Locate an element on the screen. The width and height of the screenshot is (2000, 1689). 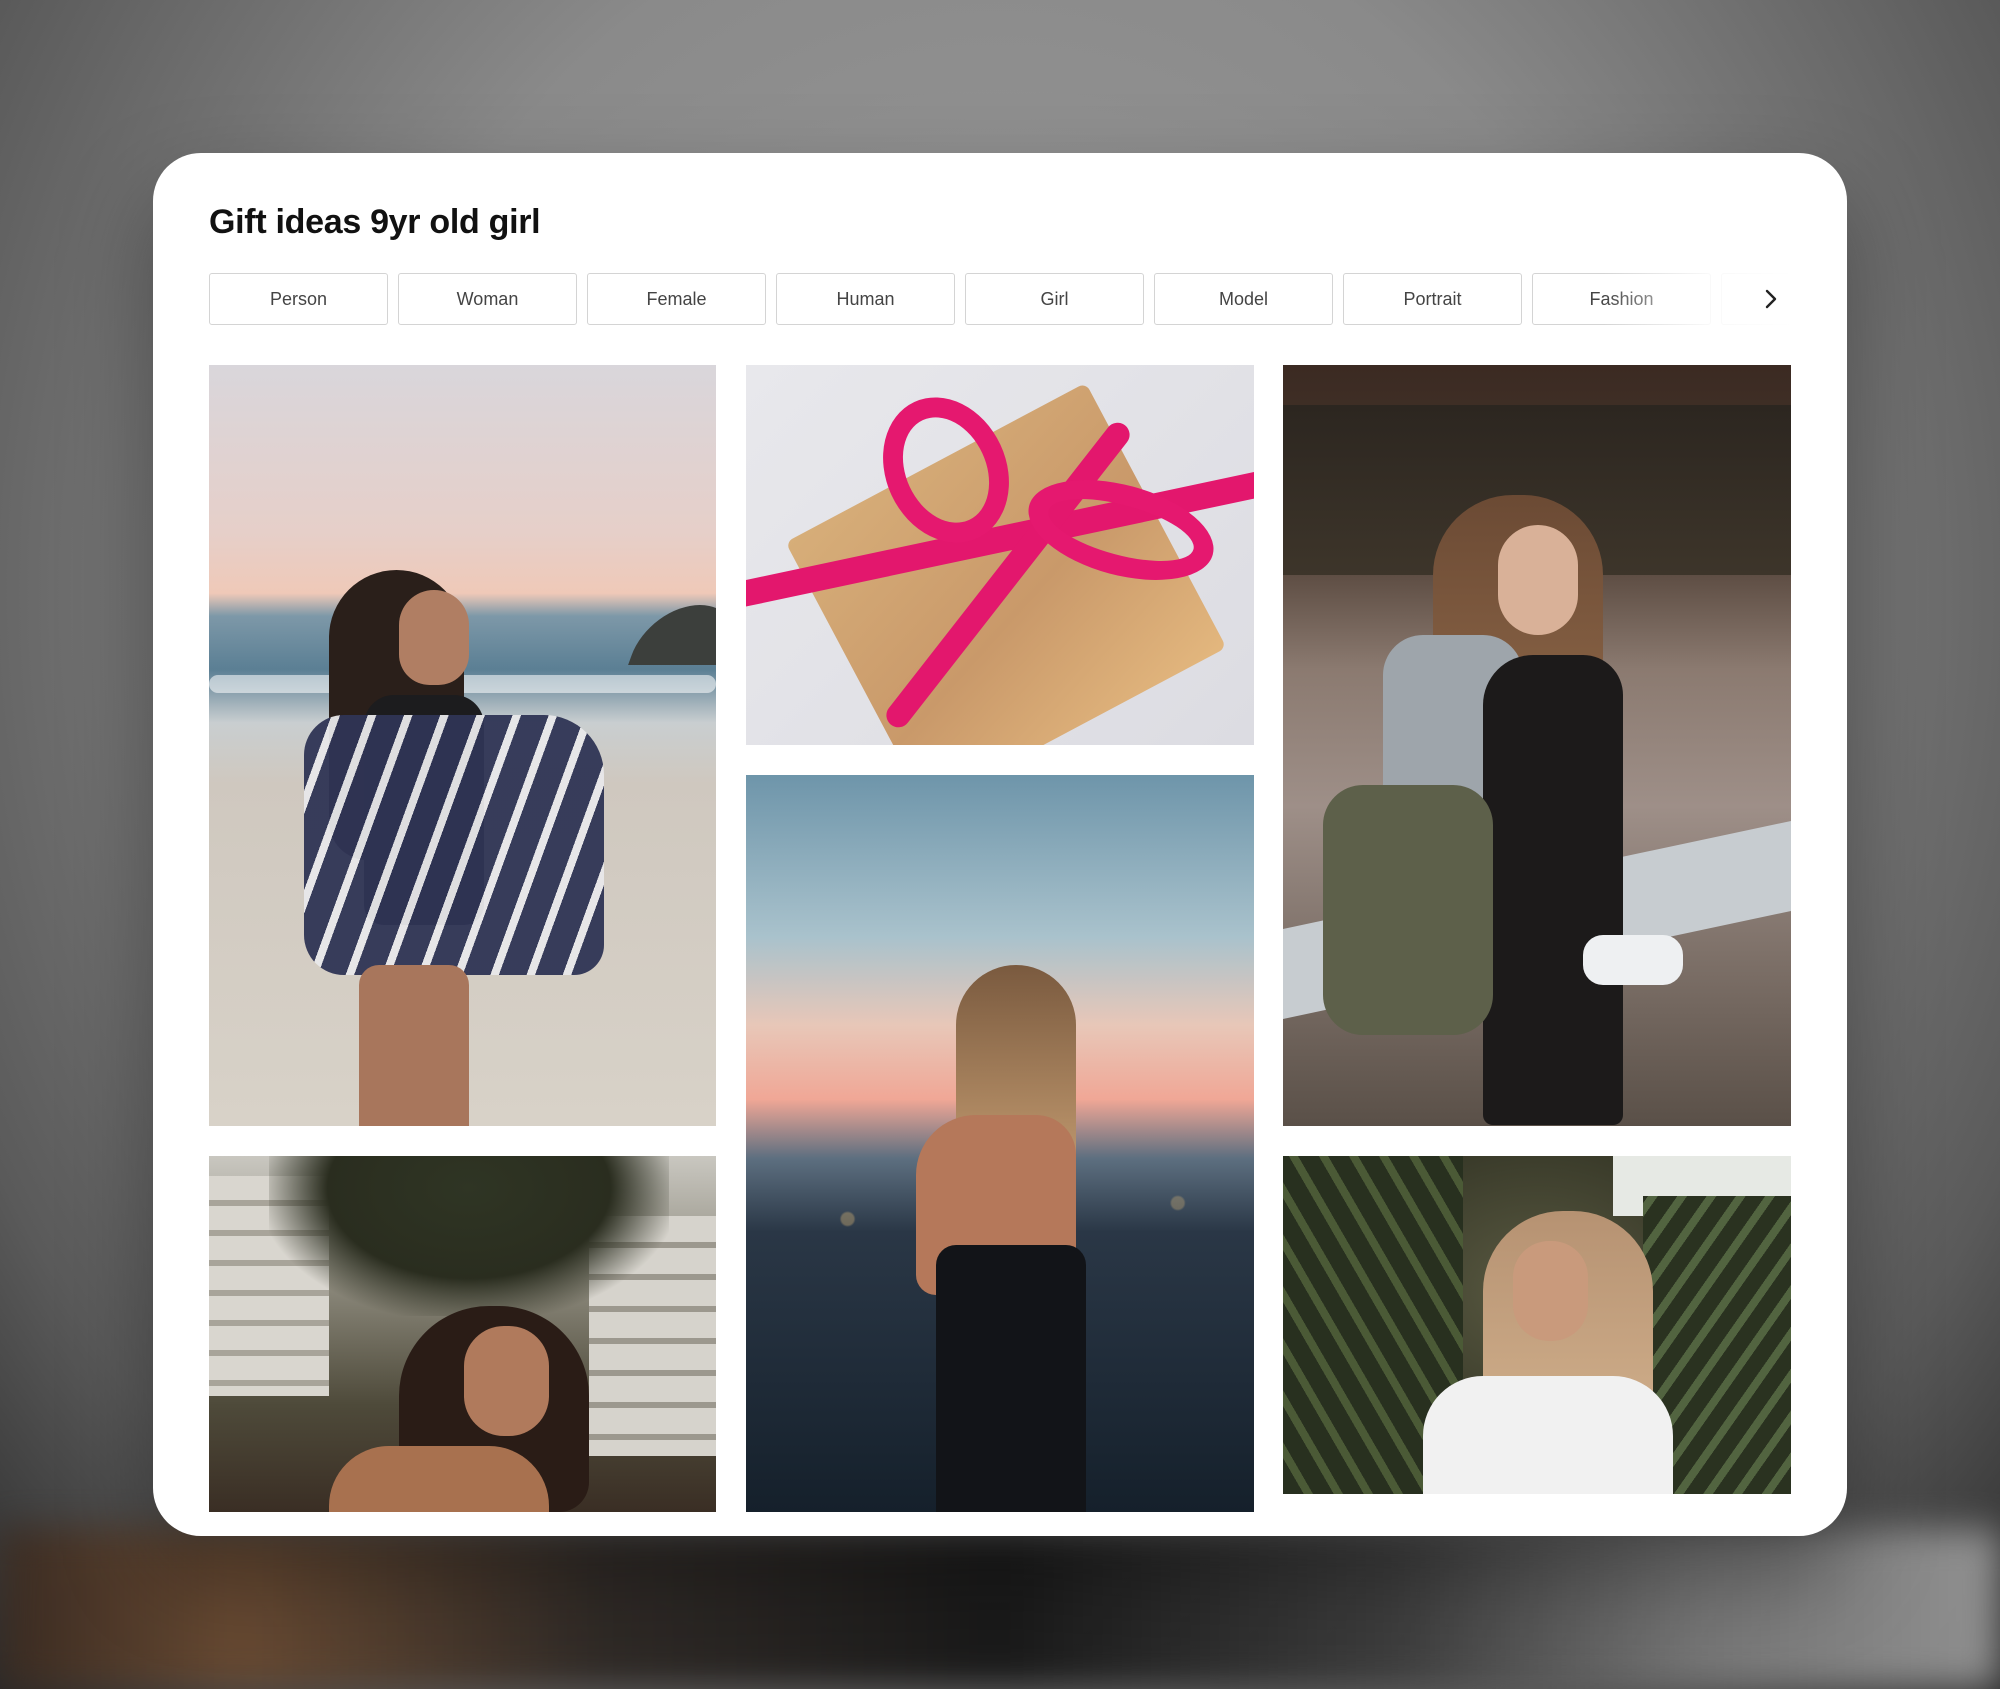
photo-woman-sitting-bench is located at coordinates (1537, 745).